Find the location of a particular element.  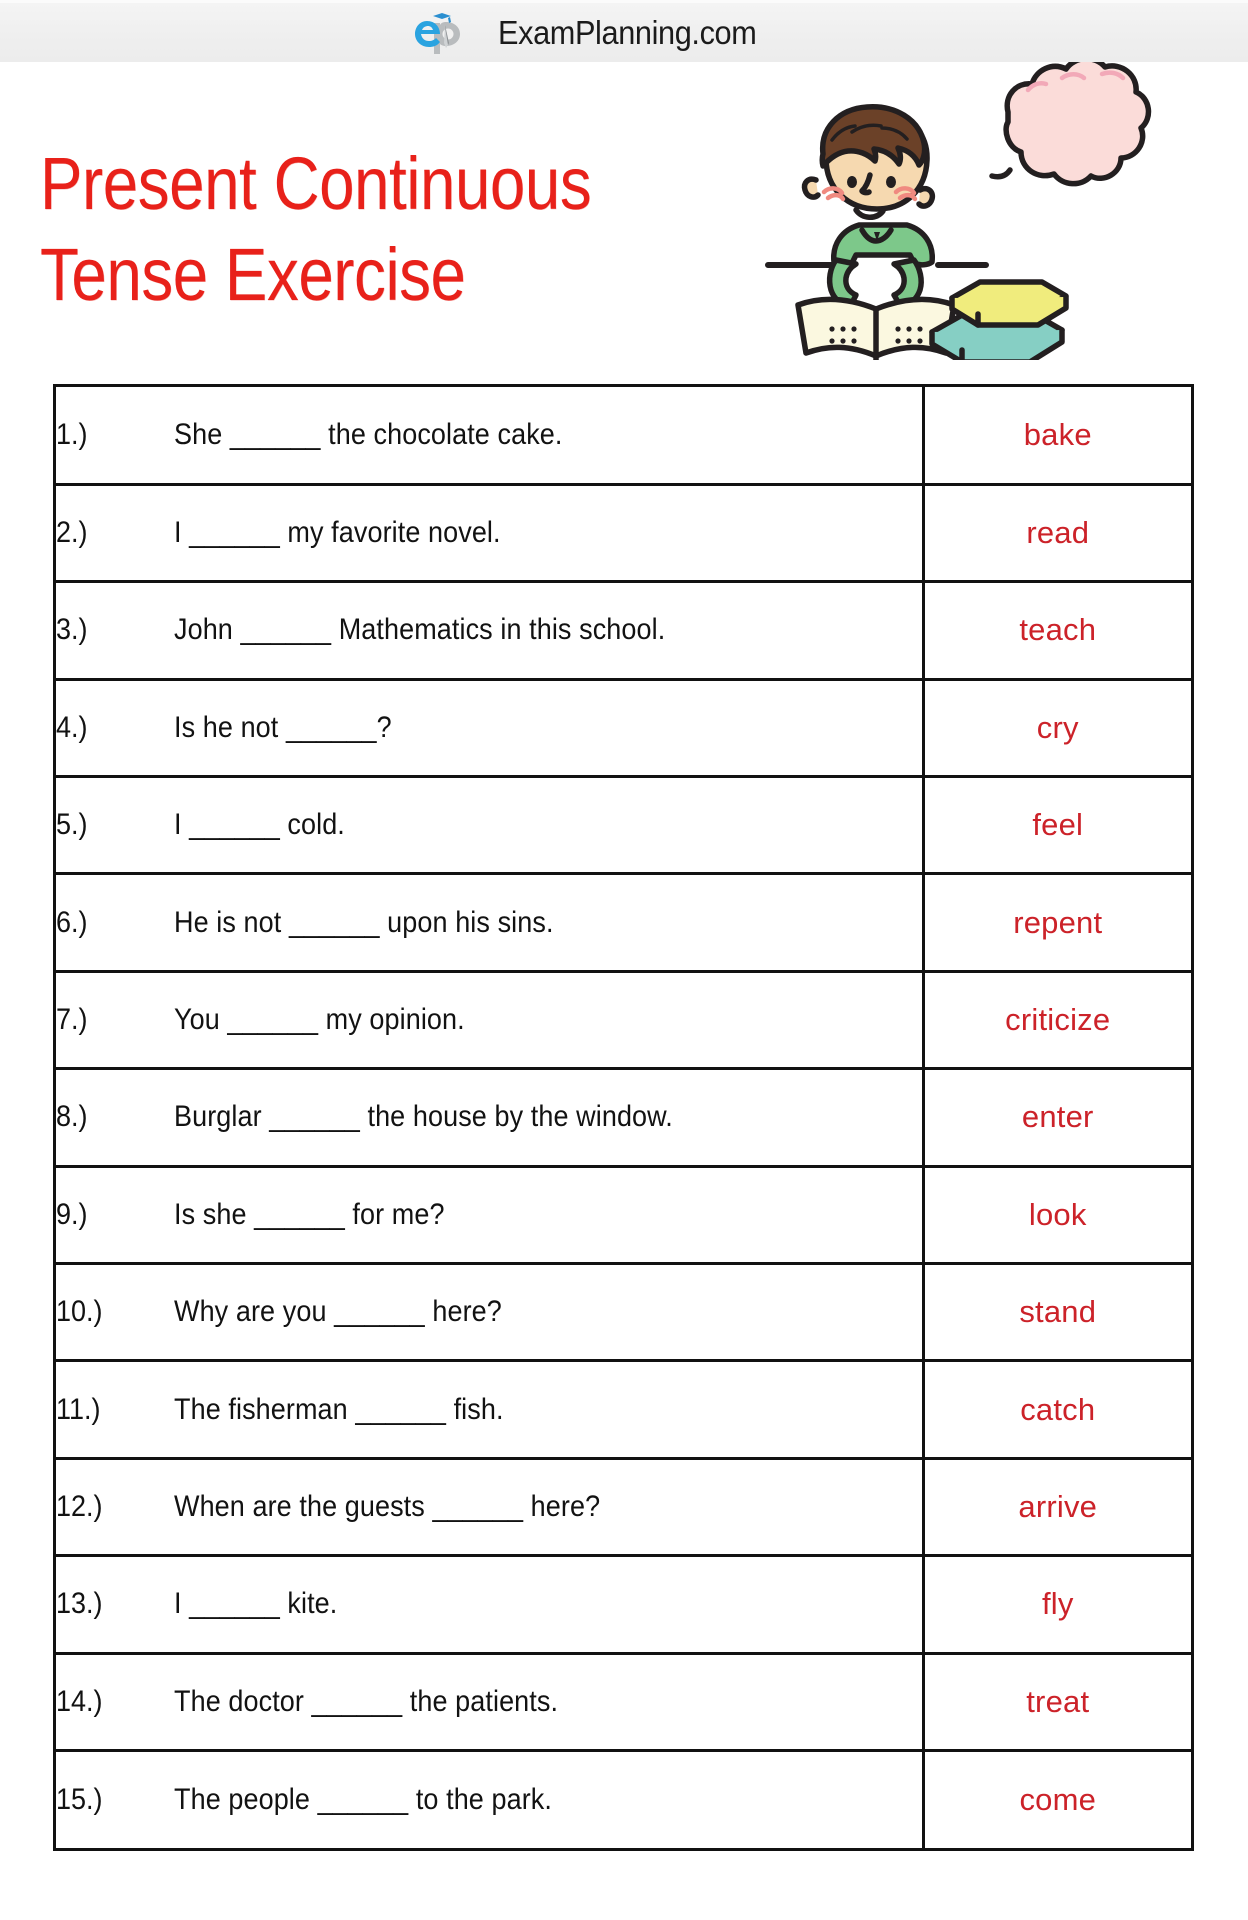

verb-cell: teach is located at coordinates (1057, 630).